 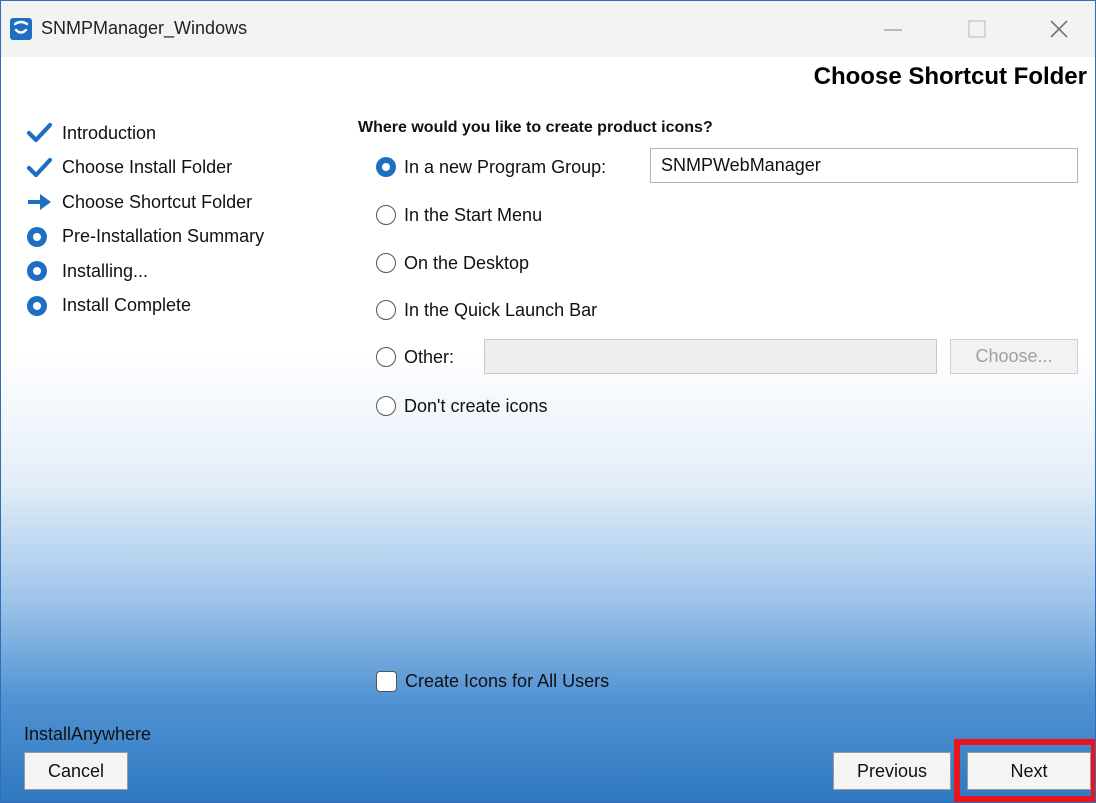 I want to click on window-title: SNMPManager_Windows, so click(x=144, y=28).